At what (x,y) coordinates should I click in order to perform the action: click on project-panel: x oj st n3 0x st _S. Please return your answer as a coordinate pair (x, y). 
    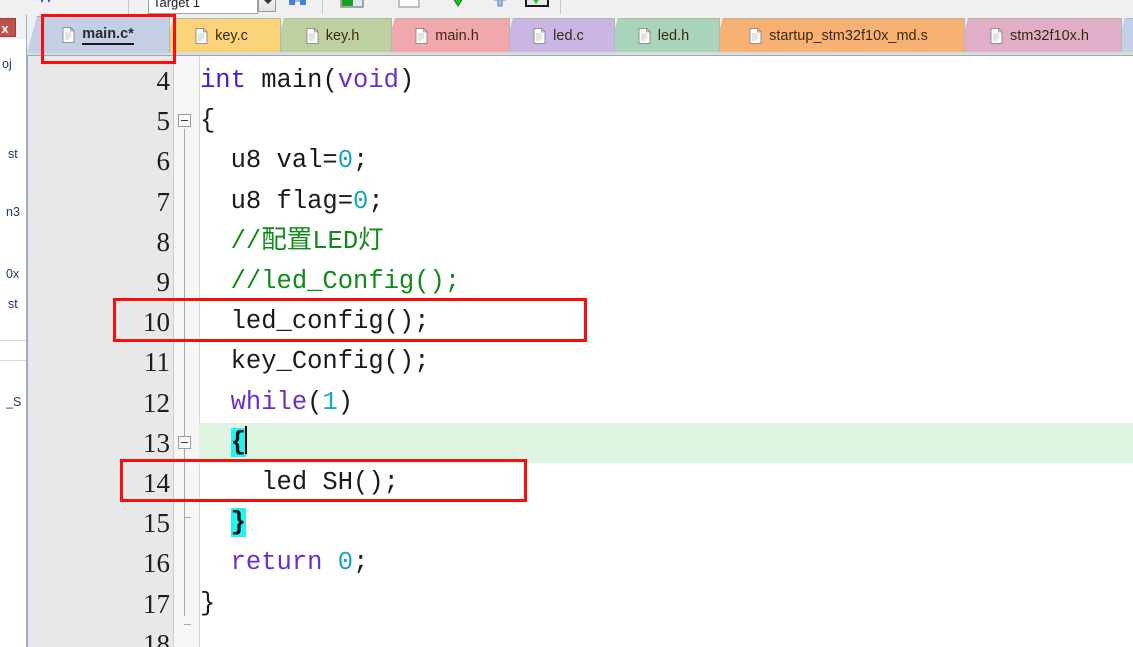
    Looking at the image, I should click on (13, 331).